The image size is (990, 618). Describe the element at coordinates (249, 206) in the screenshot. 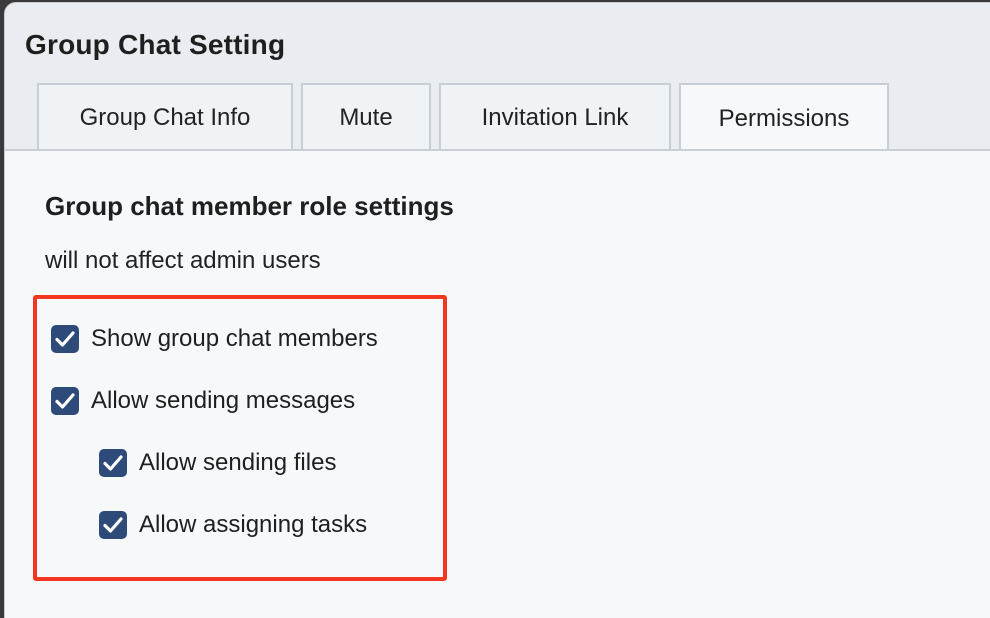

I see `section-heading: Group chat member role settings` at that location.